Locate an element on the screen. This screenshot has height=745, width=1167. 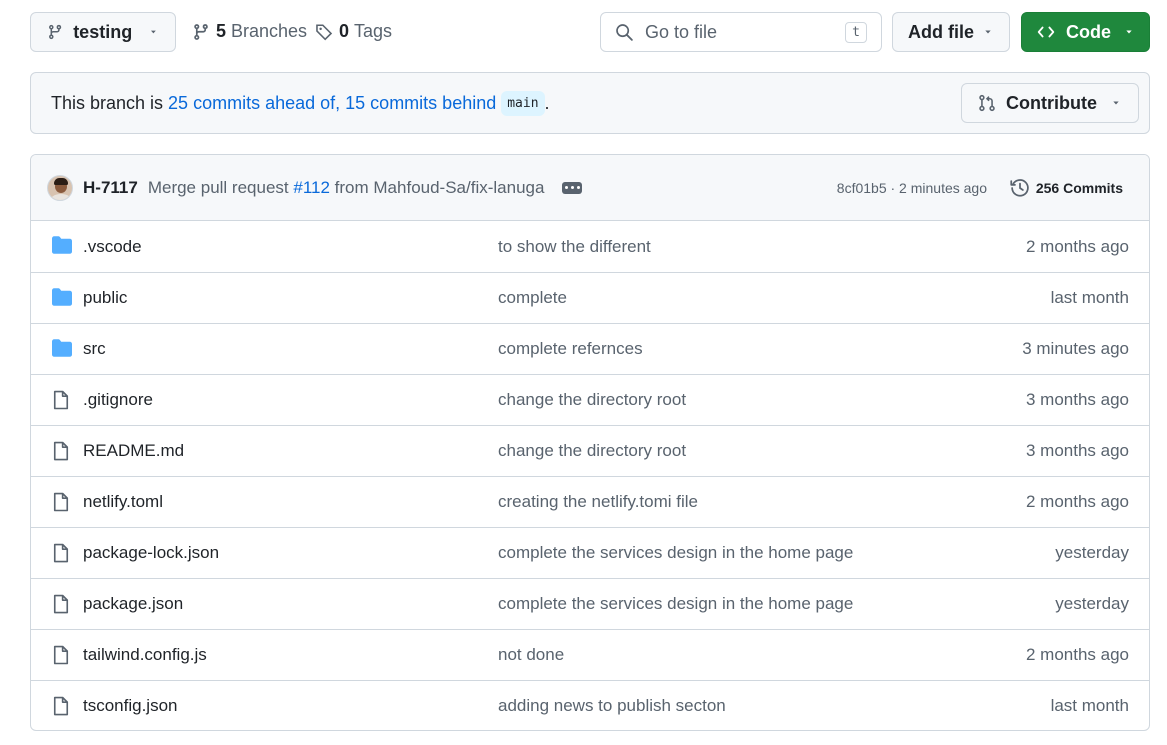
base-branch-label: main is located at coordinates (523, 103).